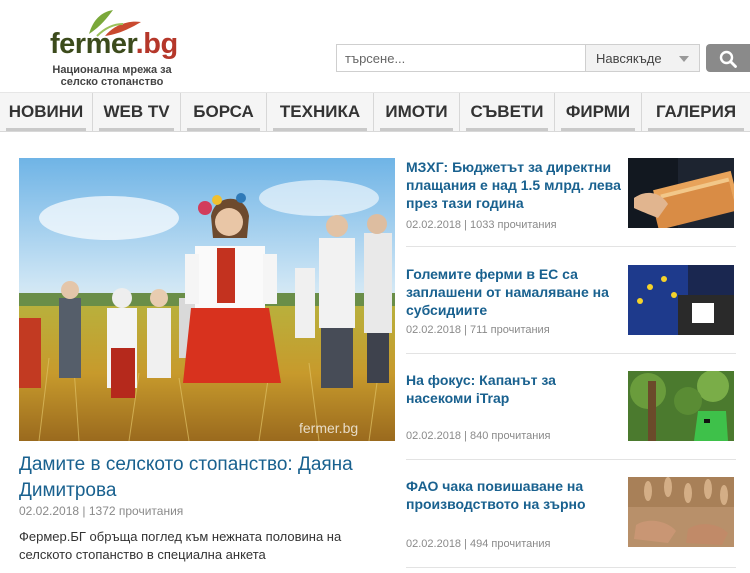 The height and width of the screenshot is (573, 750). What do you see at coordinates (137, 112) in the screenshot?
I see `nav-item-web-tv: WEB TV` at bounding box center [137, 112].